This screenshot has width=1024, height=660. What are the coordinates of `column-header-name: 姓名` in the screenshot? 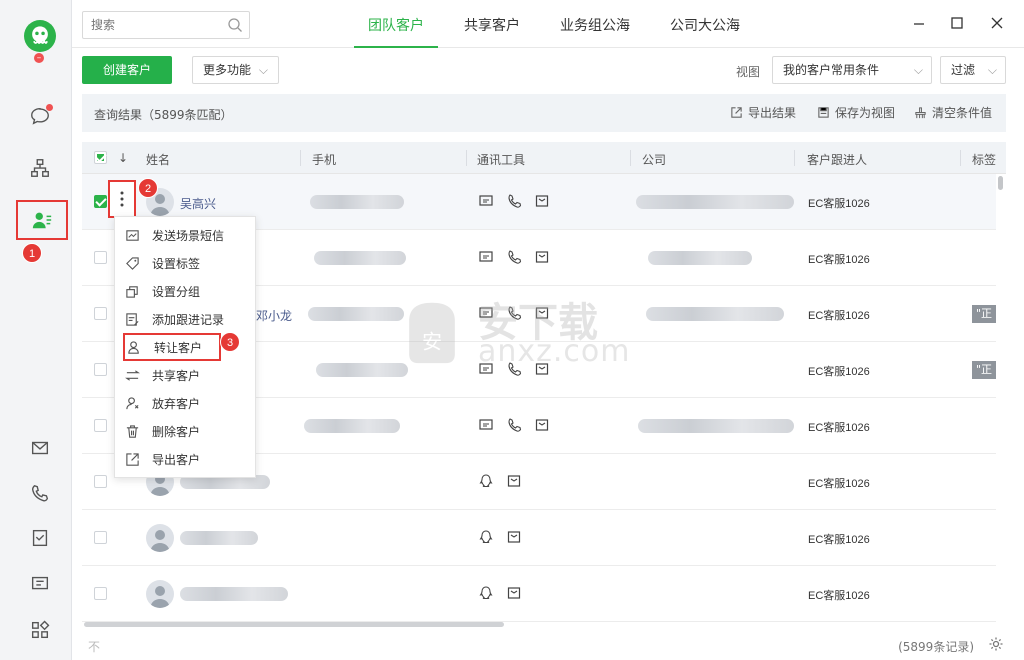 It's located at (158, 159).